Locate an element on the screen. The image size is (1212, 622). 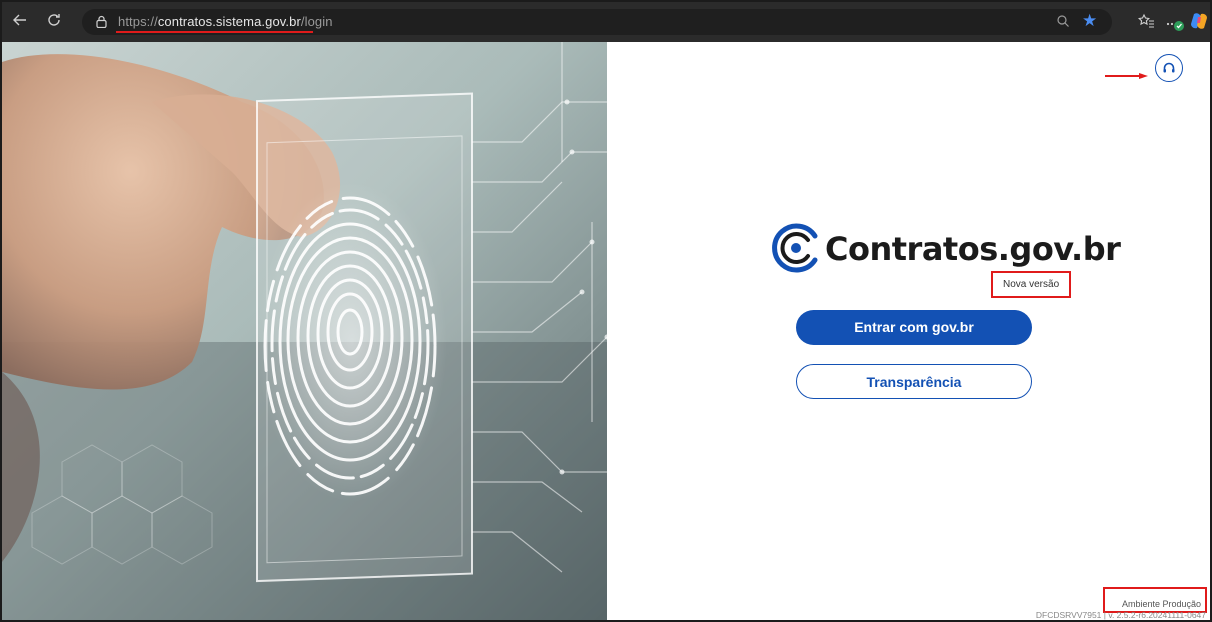
star-icon: ★ is located at coordinates (1091, 21).